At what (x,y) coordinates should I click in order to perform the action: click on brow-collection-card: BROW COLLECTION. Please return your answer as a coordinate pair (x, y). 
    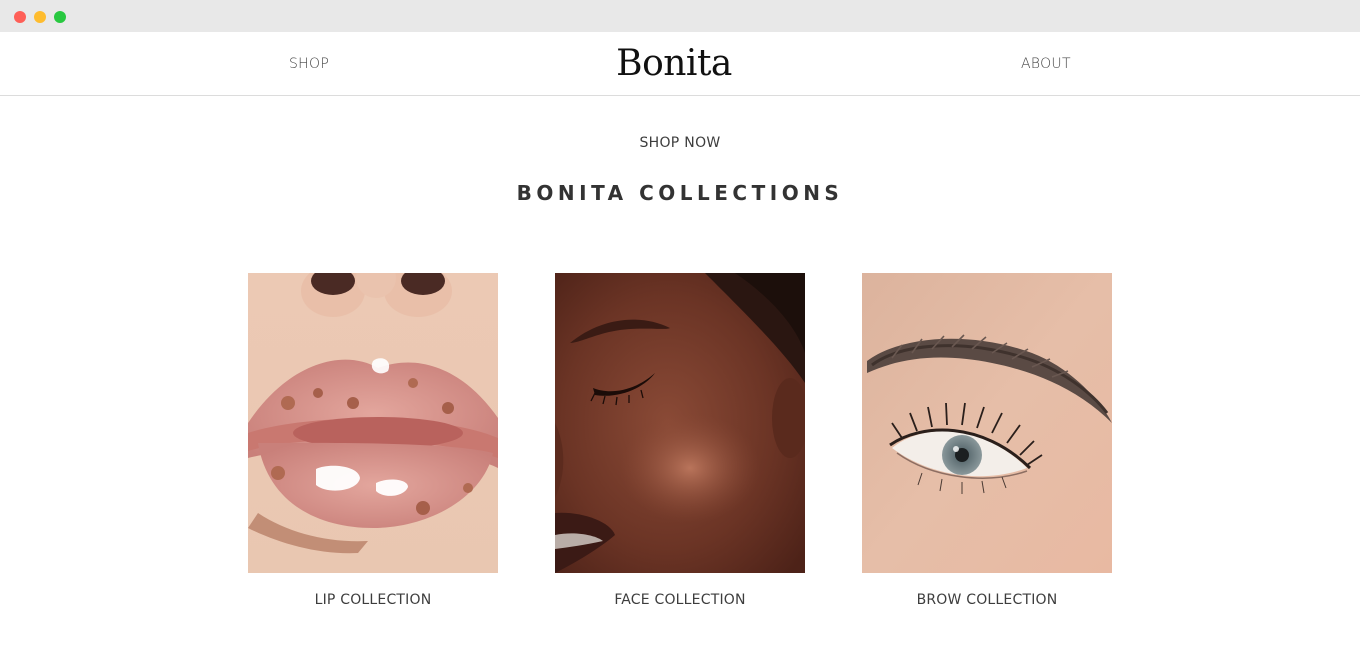
    Looking at the image, I should click on (987, 441).